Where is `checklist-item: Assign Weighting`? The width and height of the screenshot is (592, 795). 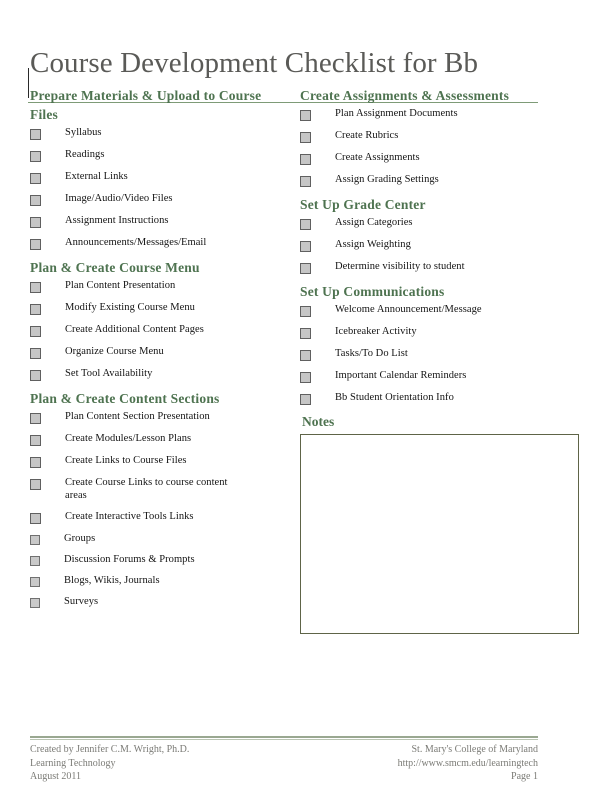
checklist-item: Assign Weighting is located at coordinates (431, 245).